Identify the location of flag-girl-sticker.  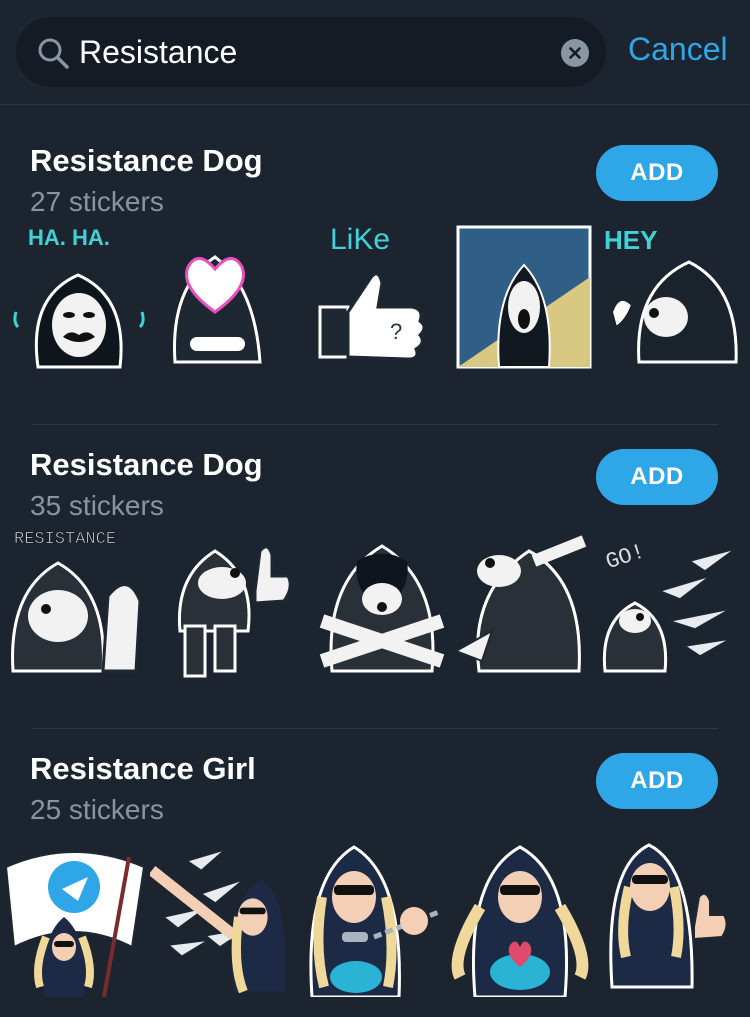
(74, 917).